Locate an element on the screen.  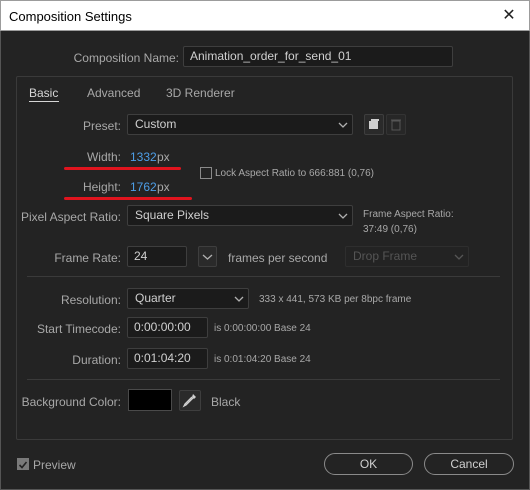
duration-input: 0:01:04:20 is located at coordinates (167, 358).